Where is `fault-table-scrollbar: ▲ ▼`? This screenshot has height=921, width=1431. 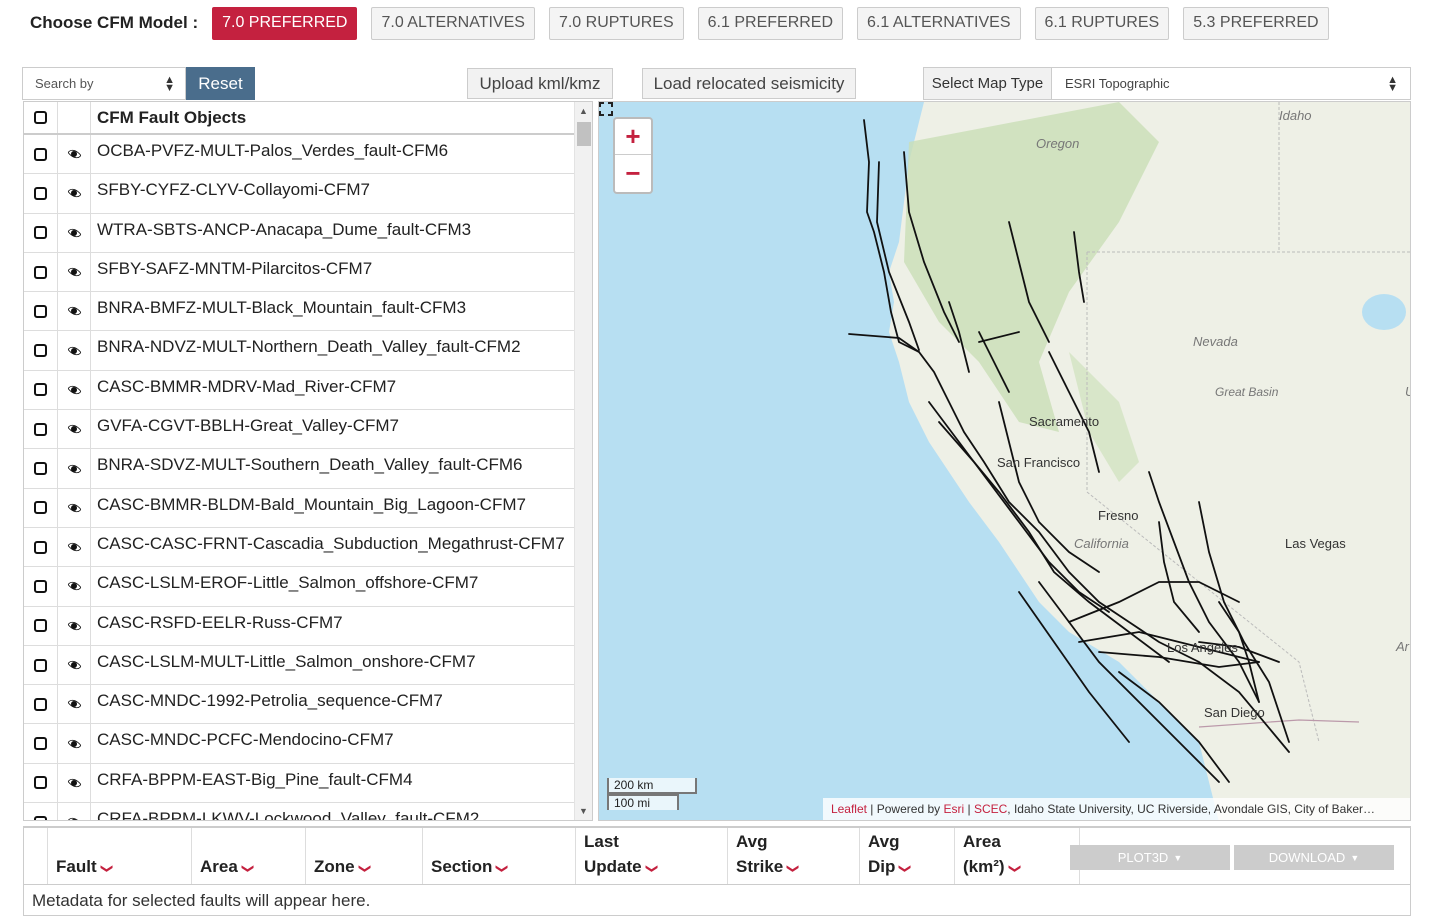
fault-table-scrollbar: ▲ ▼ is located at coordinates (583, 461).